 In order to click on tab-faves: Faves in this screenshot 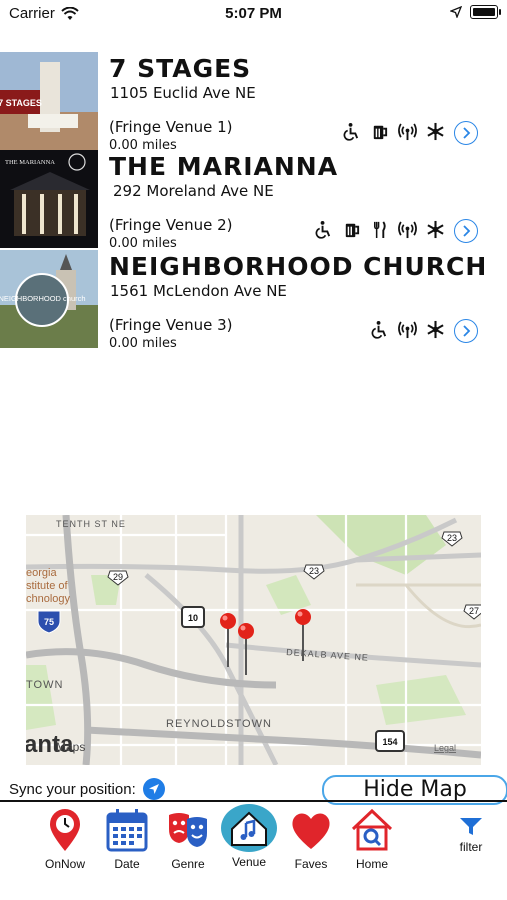, I will do `click(311, 837)`.